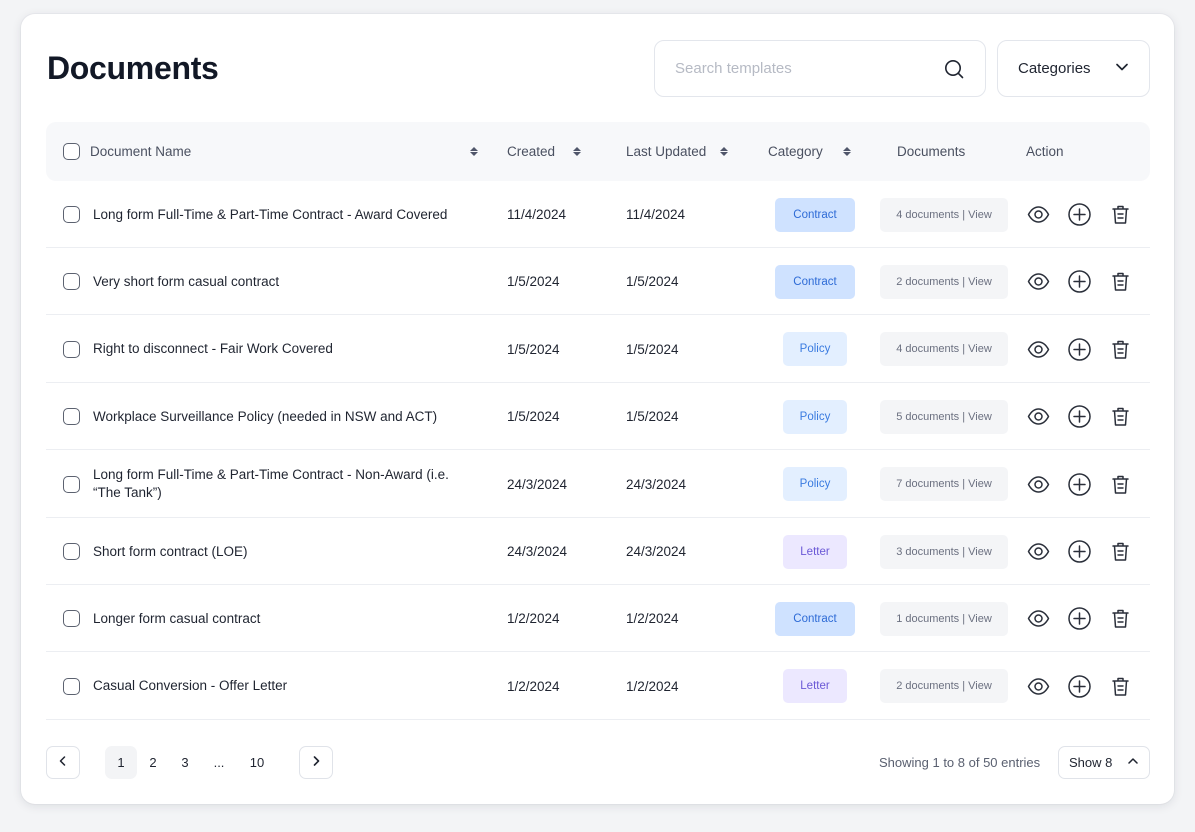 The height and width of the screenshot is (832, 1195). I want to click on documents-cell: 5 documents | View, so click(944, 416).